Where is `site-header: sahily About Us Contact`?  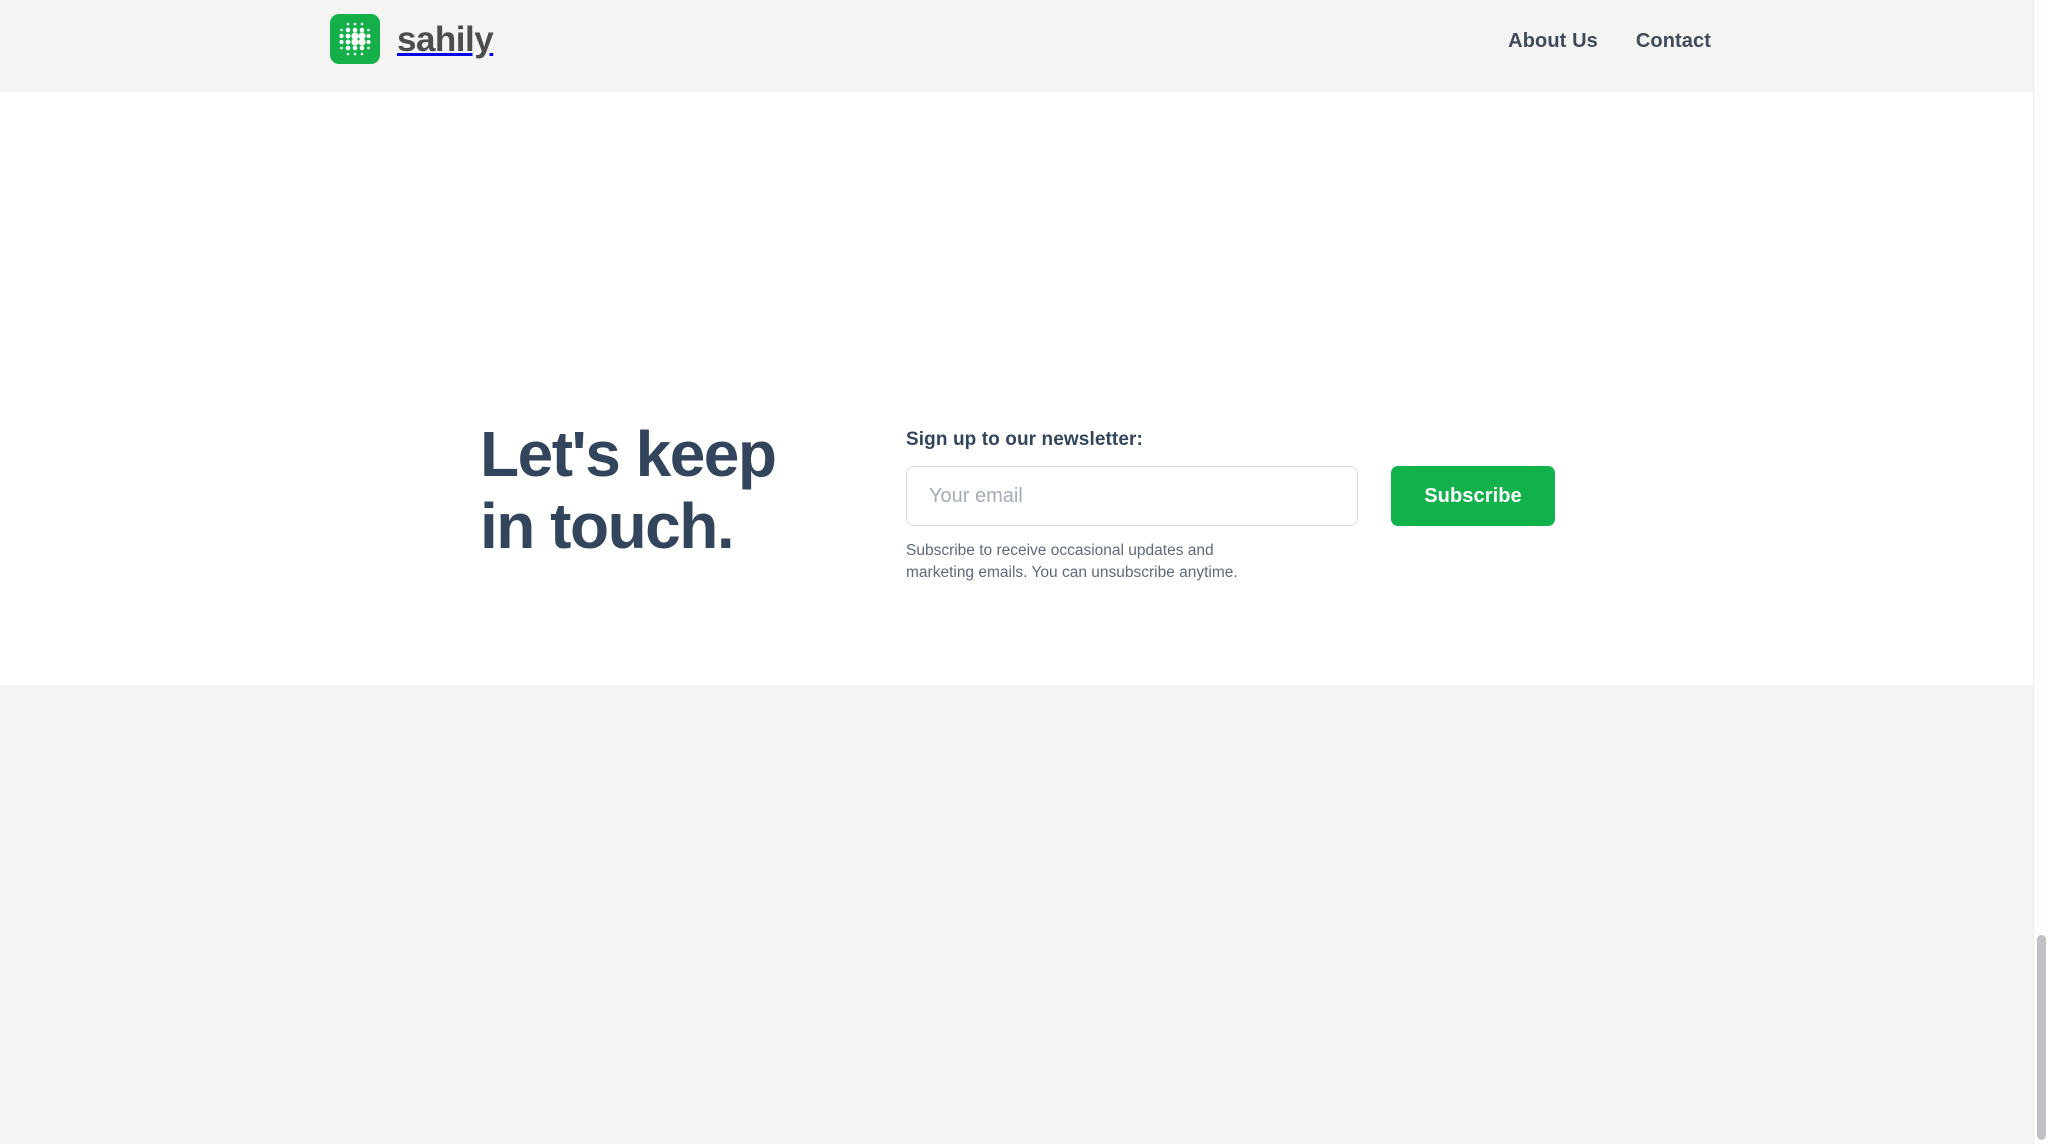 site-header: sahily About Us Contact is located at coordinates (1016, 46).